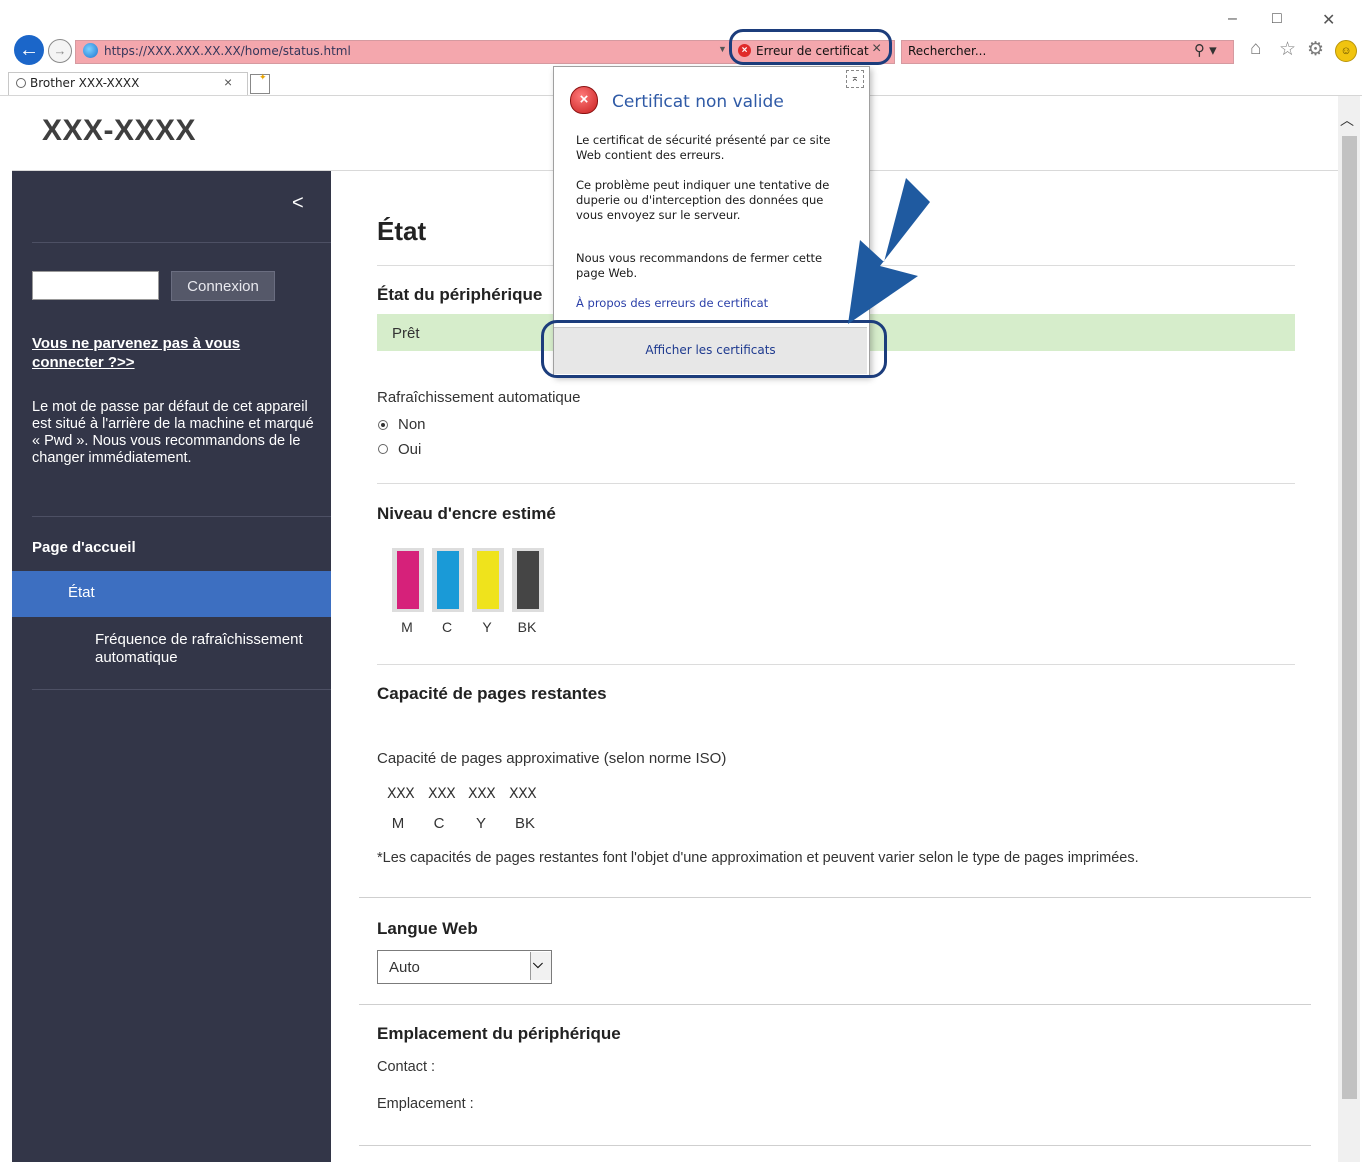 The width and height of the screenshot is (1362, 1162). Describe the element at coordinates (227, 51) in the screenshot. I see `address-url: https://XXX.XXX.XX.XX/home/status.html` at that location.